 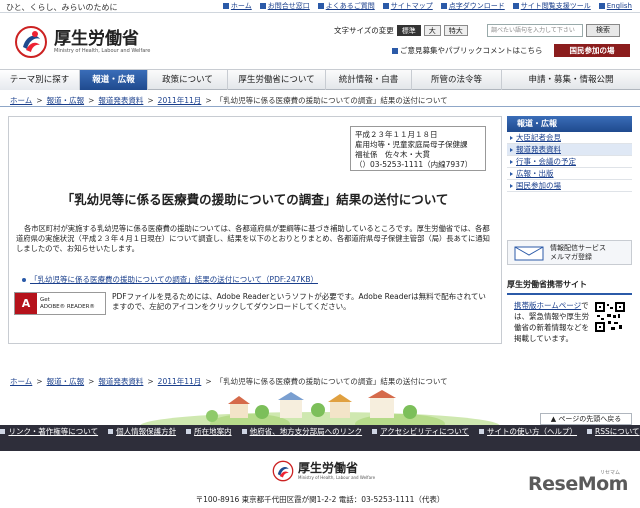 I want to click on site-search: 調べたい語句を入力して下さい 検索, so click(x=553, y=30).